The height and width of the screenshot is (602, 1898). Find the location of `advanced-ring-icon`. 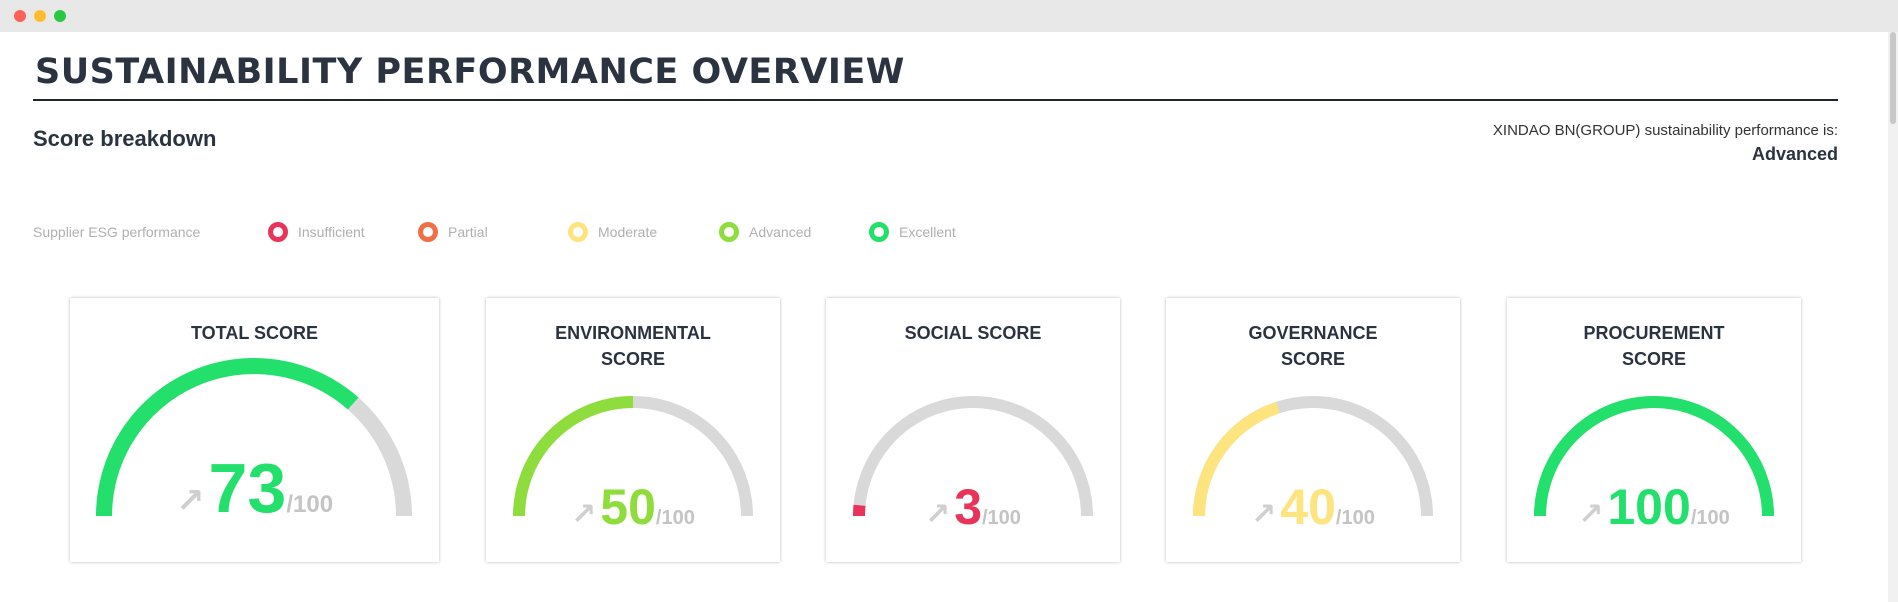

advanced-ring-icon is located at coordinates (729, 232).